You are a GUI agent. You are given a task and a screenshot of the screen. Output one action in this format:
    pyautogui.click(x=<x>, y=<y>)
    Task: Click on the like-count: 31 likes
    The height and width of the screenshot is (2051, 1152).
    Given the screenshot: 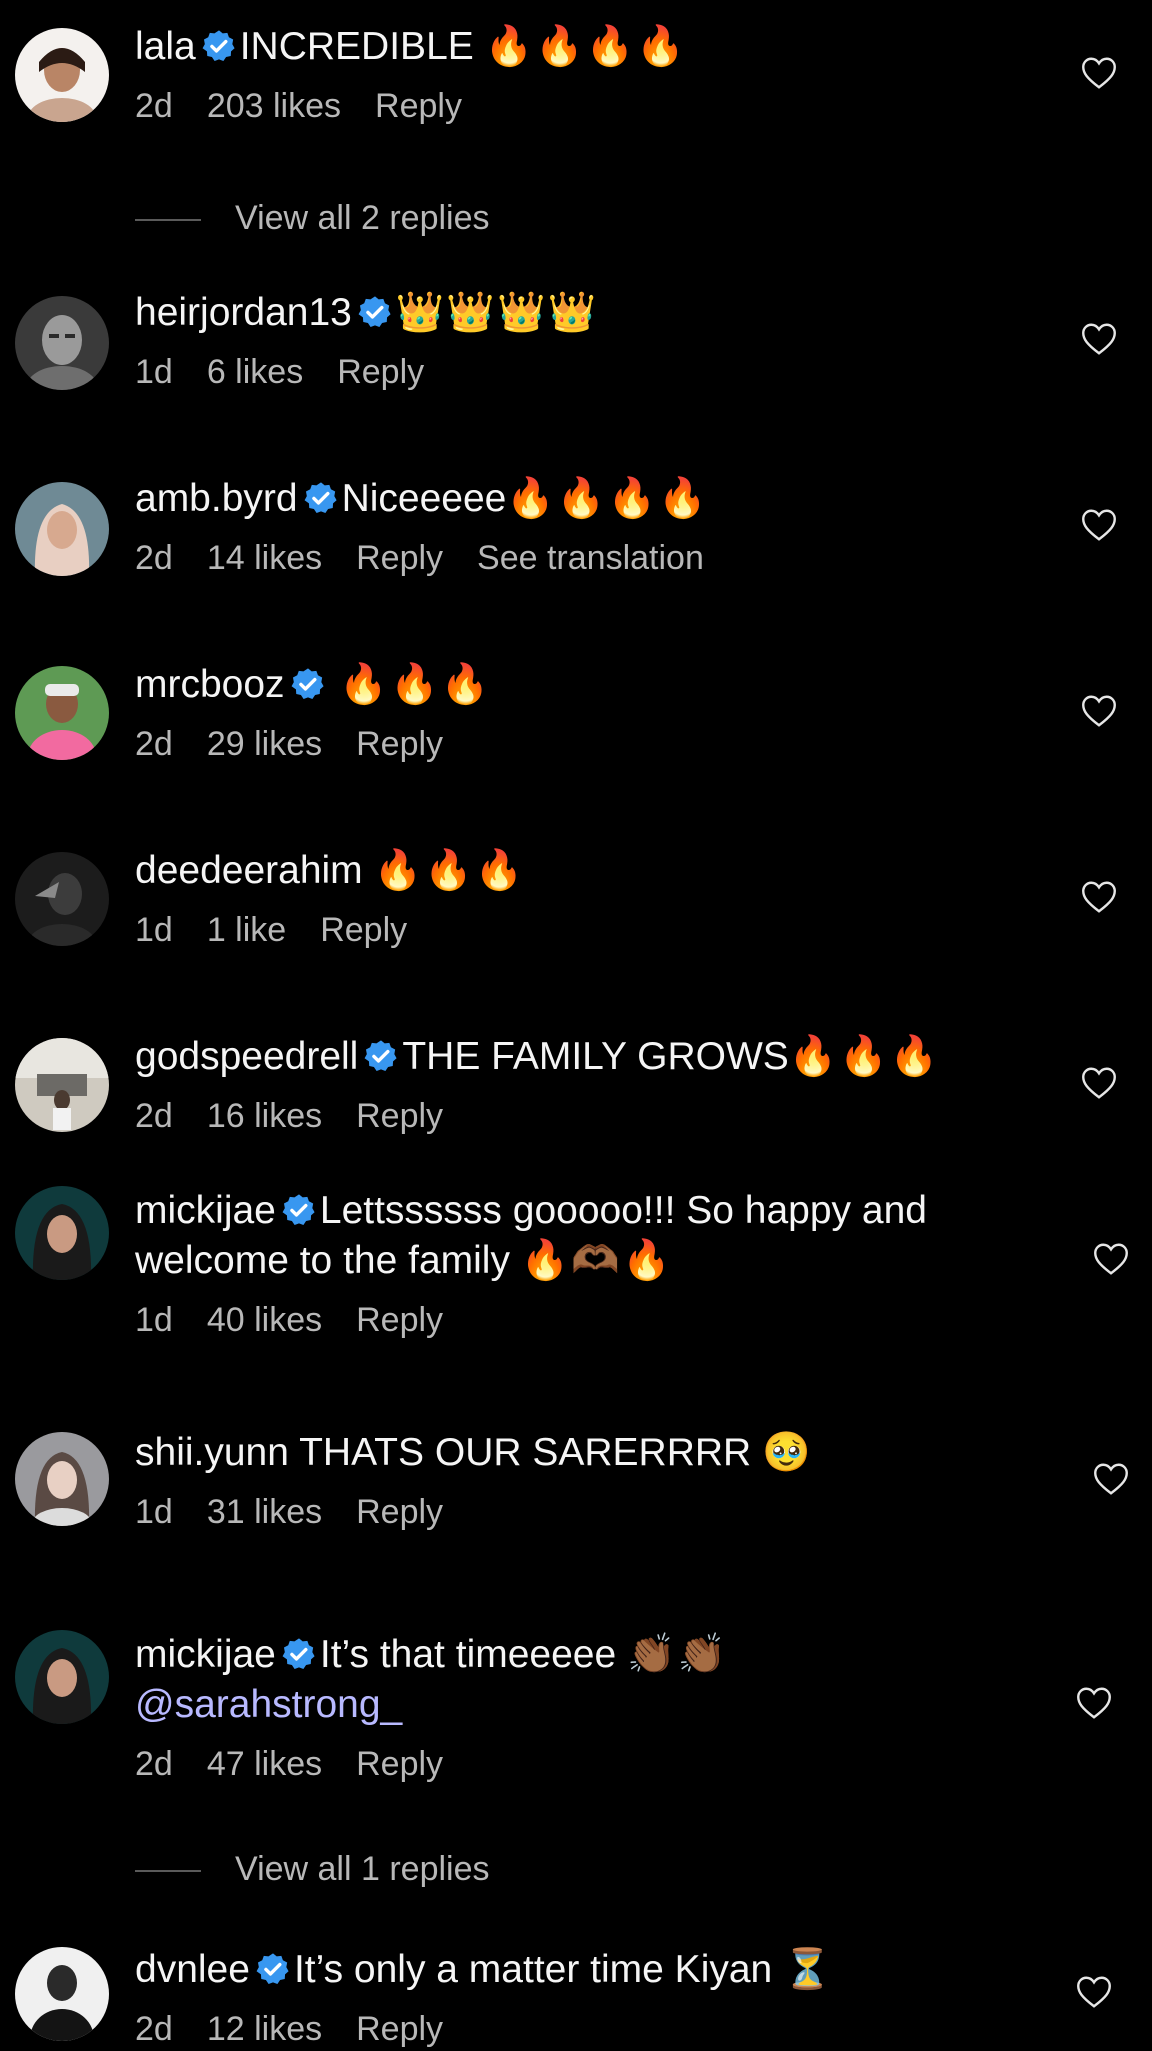 What is the action you would take?
    pyautogui.click(x=264, y=1512)
    